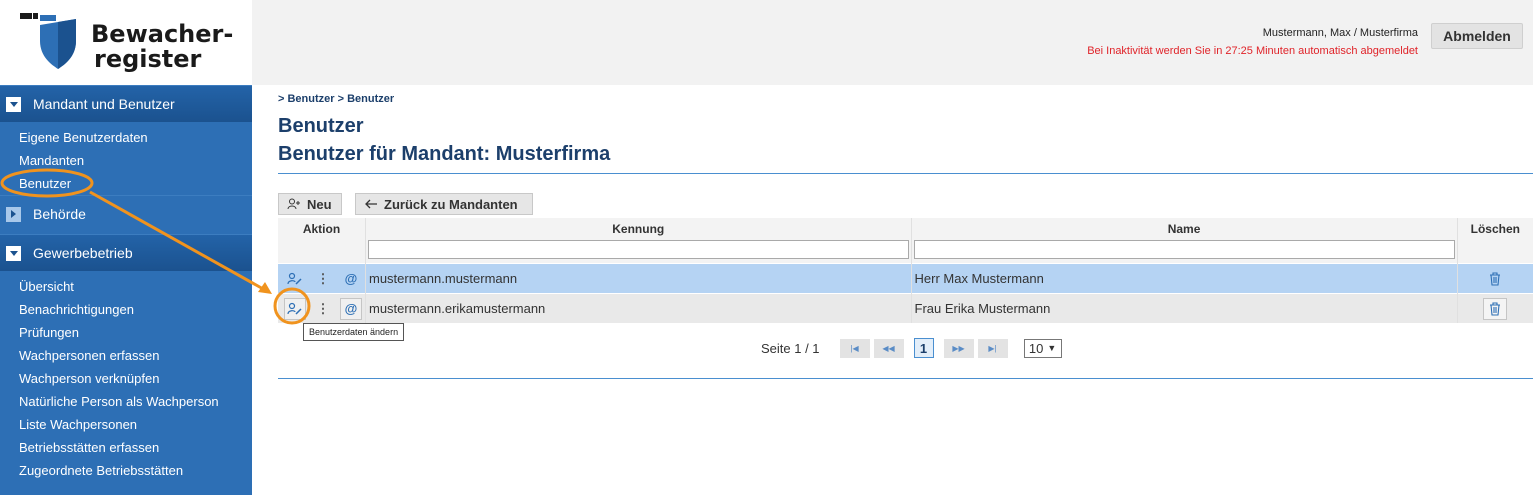 The height and width of the screenshot is (495, 1533). I want to click on back-to-mandanten-button: Zurück zu Mandanten, so click(444, 204).